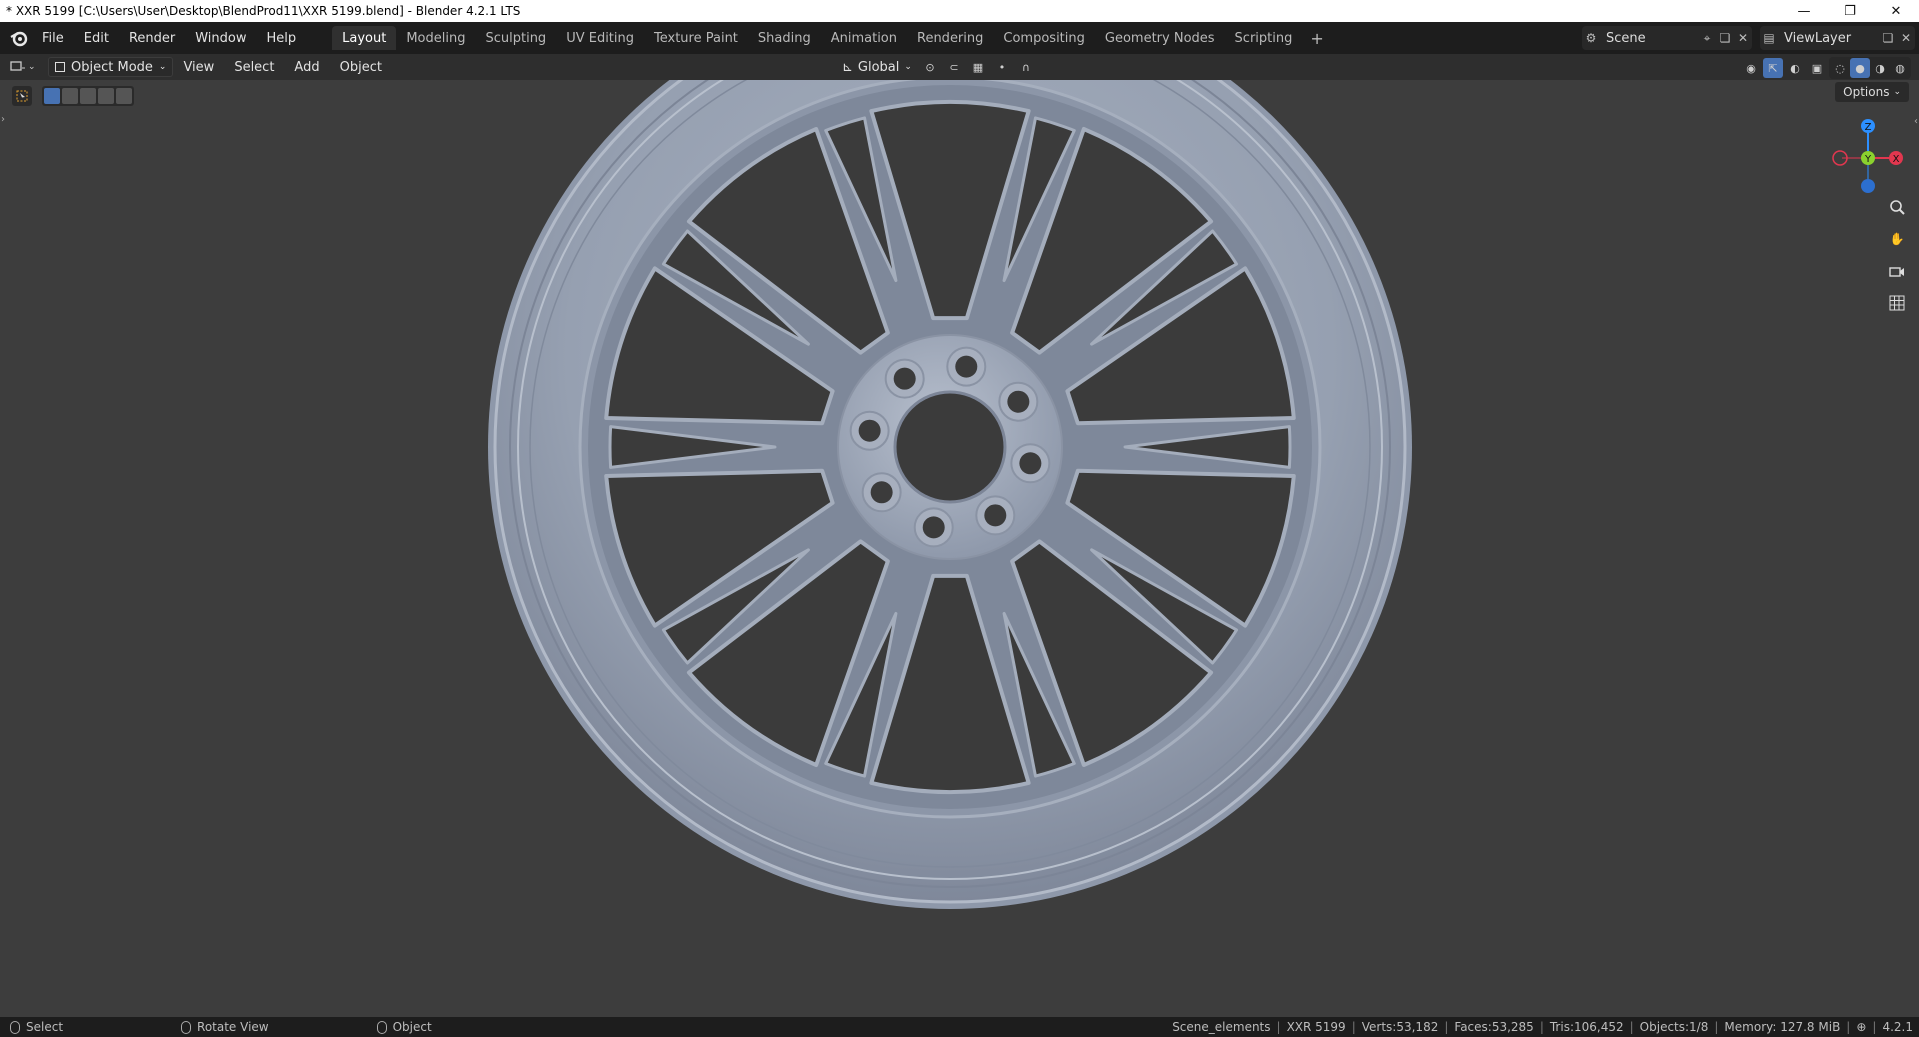  Describe the element at coordinates (1002, 67) in the screenshot. I see `proportional-editing-icon: •` at that location.